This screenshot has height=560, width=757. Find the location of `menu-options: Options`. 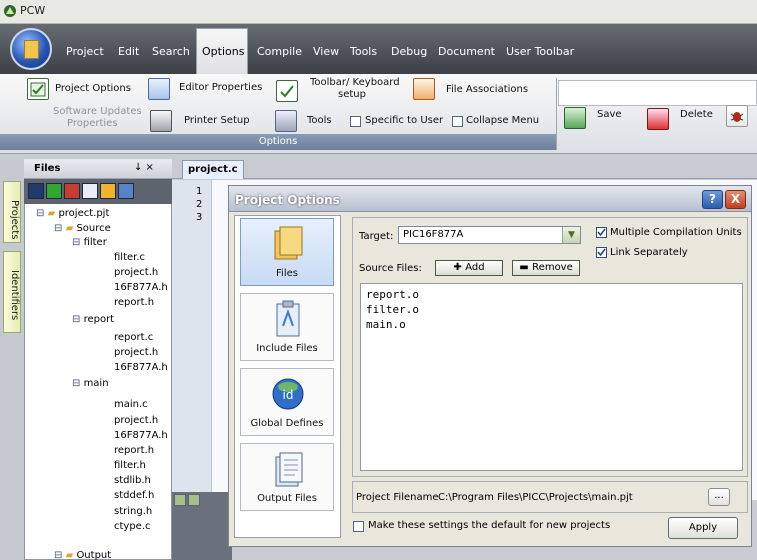

menu-options: Options is located at coordinates (223, 51).